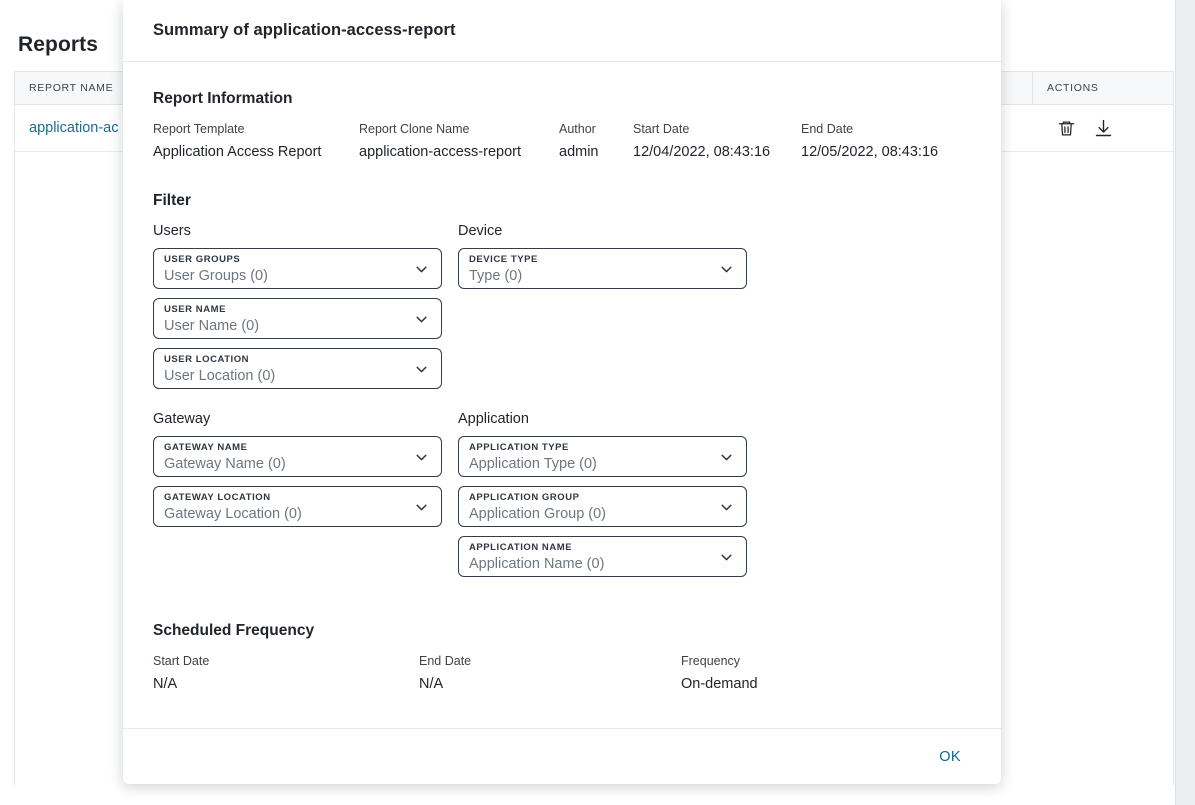 This screenshot has height=805, width=1195. What do you see at coordinates (172, 200) in the screenshot?
I see `filter-heading: Filter` at bounding box center [172, 200].